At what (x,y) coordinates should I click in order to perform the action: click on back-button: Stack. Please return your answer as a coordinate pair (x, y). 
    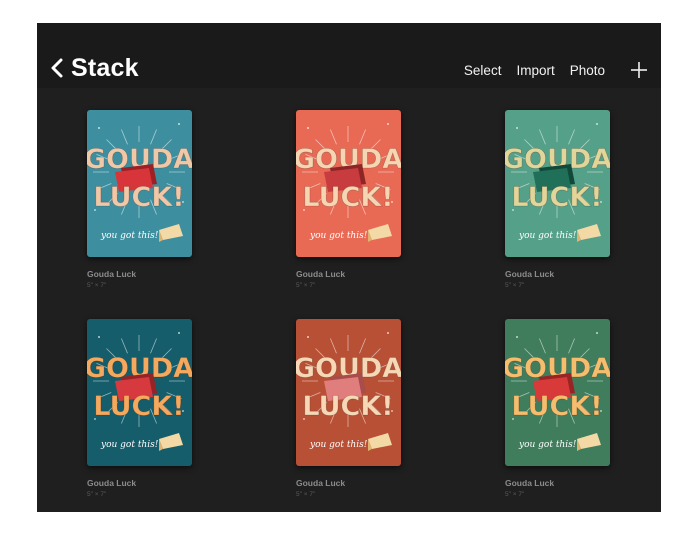
    Looking at the image, I should click on (93, 68).